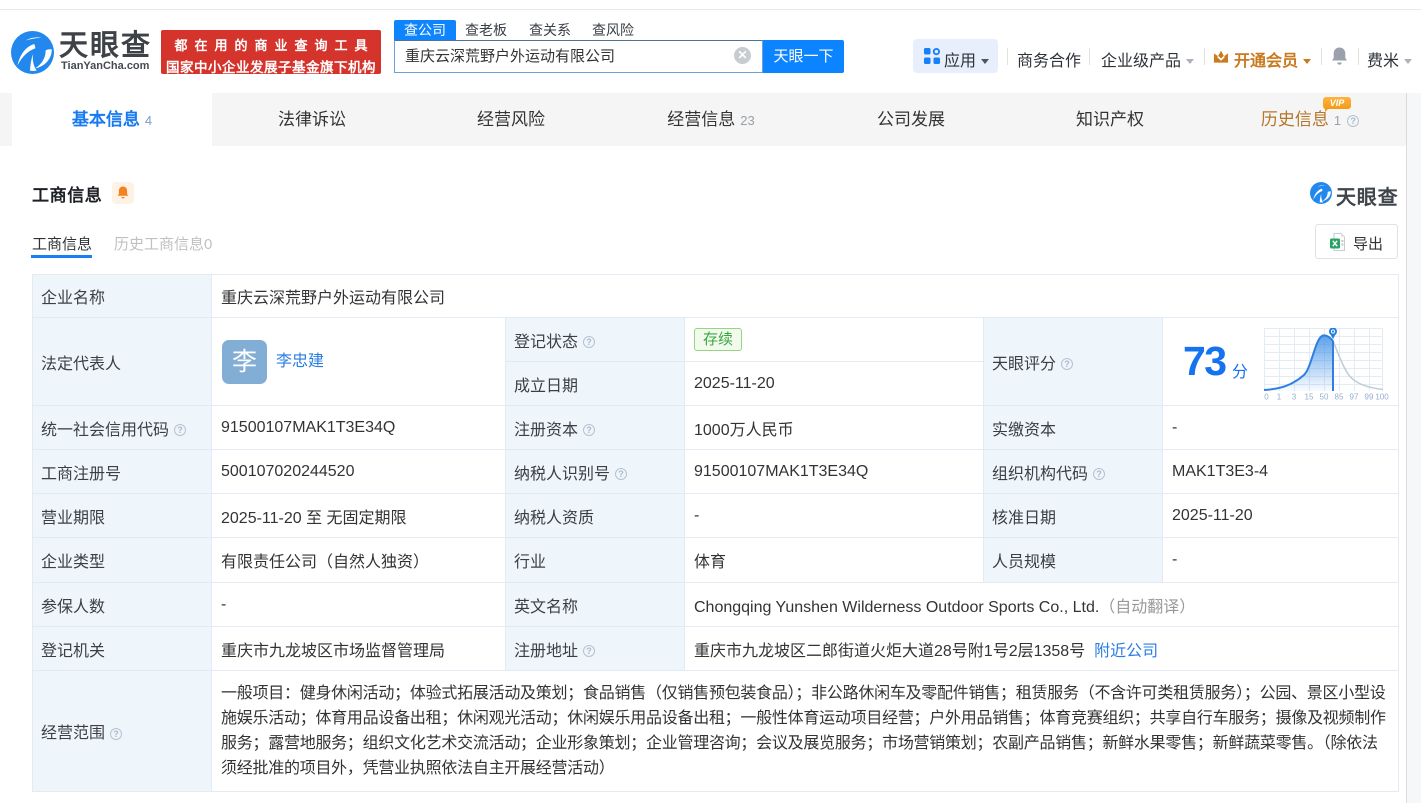 This screenshot has height=803, width=1421. I want to click on svg-text: 3, so click(1294, 396).